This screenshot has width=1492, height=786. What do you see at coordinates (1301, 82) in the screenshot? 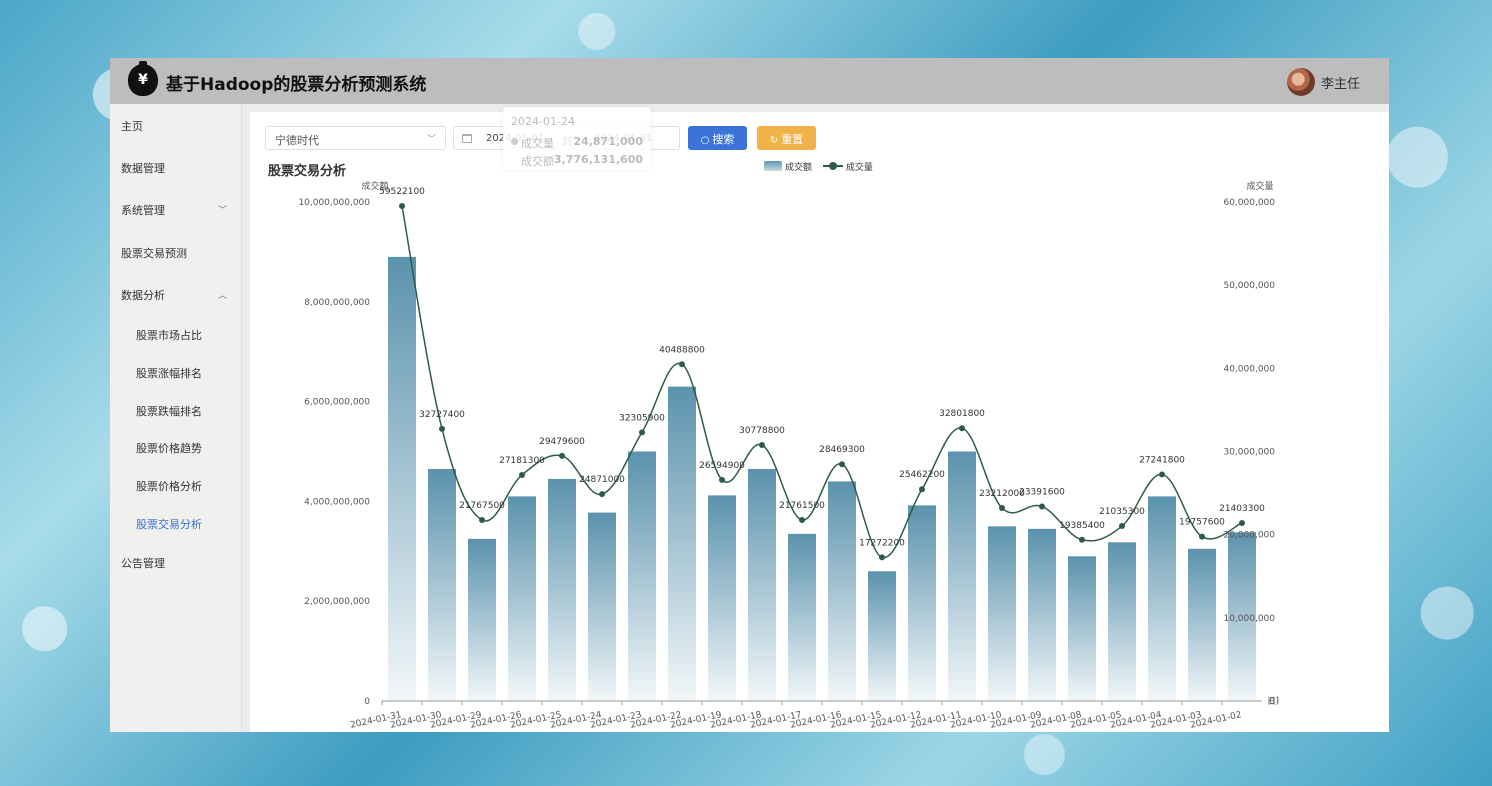
I see `avatar` at bounding box center [1301, 82].